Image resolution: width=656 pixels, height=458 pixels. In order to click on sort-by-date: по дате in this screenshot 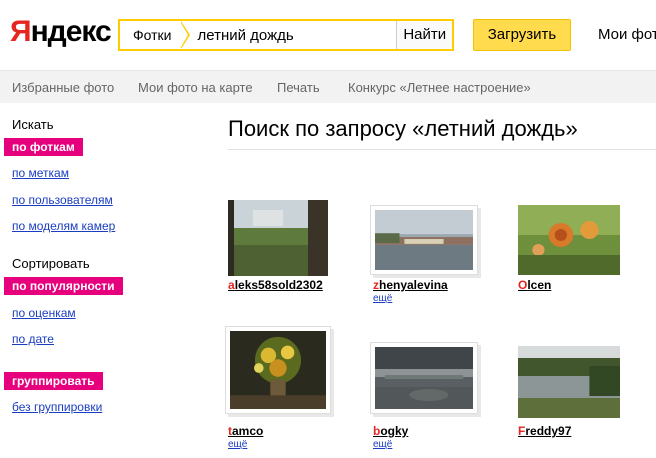, I will do `click(33, 339)`.